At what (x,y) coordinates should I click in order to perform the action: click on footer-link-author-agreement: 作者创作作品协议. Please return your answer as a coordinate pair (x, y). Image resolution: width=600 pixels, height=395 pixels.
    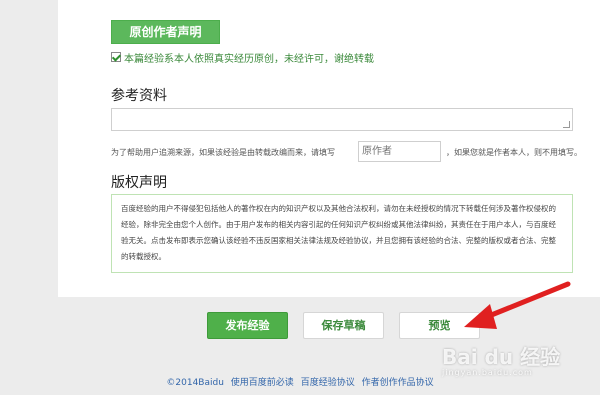
    Looking at the image, I should click on (398, 383).